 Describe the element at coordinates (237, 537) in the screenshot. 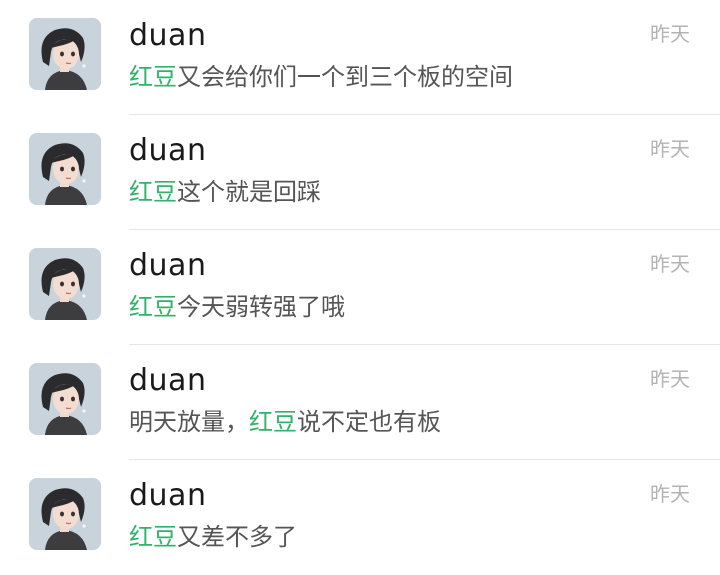

I see `message-suffix: 又差不多了` at that location.